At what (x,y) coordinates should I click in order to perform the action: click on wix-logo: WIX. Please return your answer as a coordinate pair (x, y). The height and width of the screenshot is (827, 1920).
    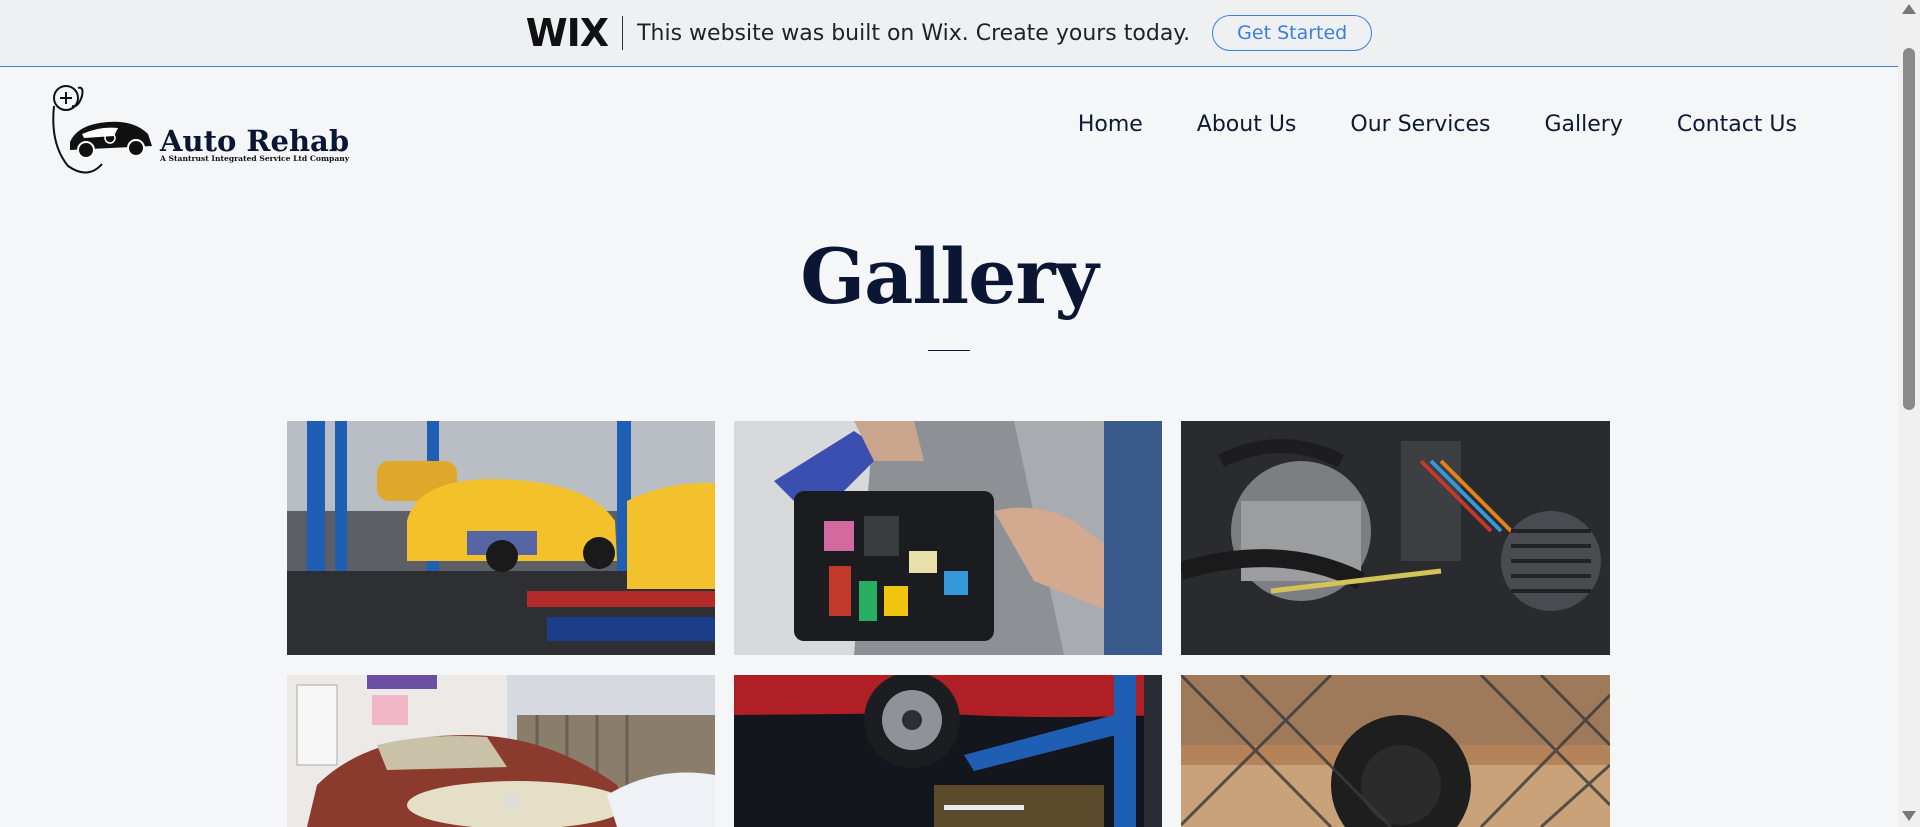
    Looking at the image, I should click on (567, 33).